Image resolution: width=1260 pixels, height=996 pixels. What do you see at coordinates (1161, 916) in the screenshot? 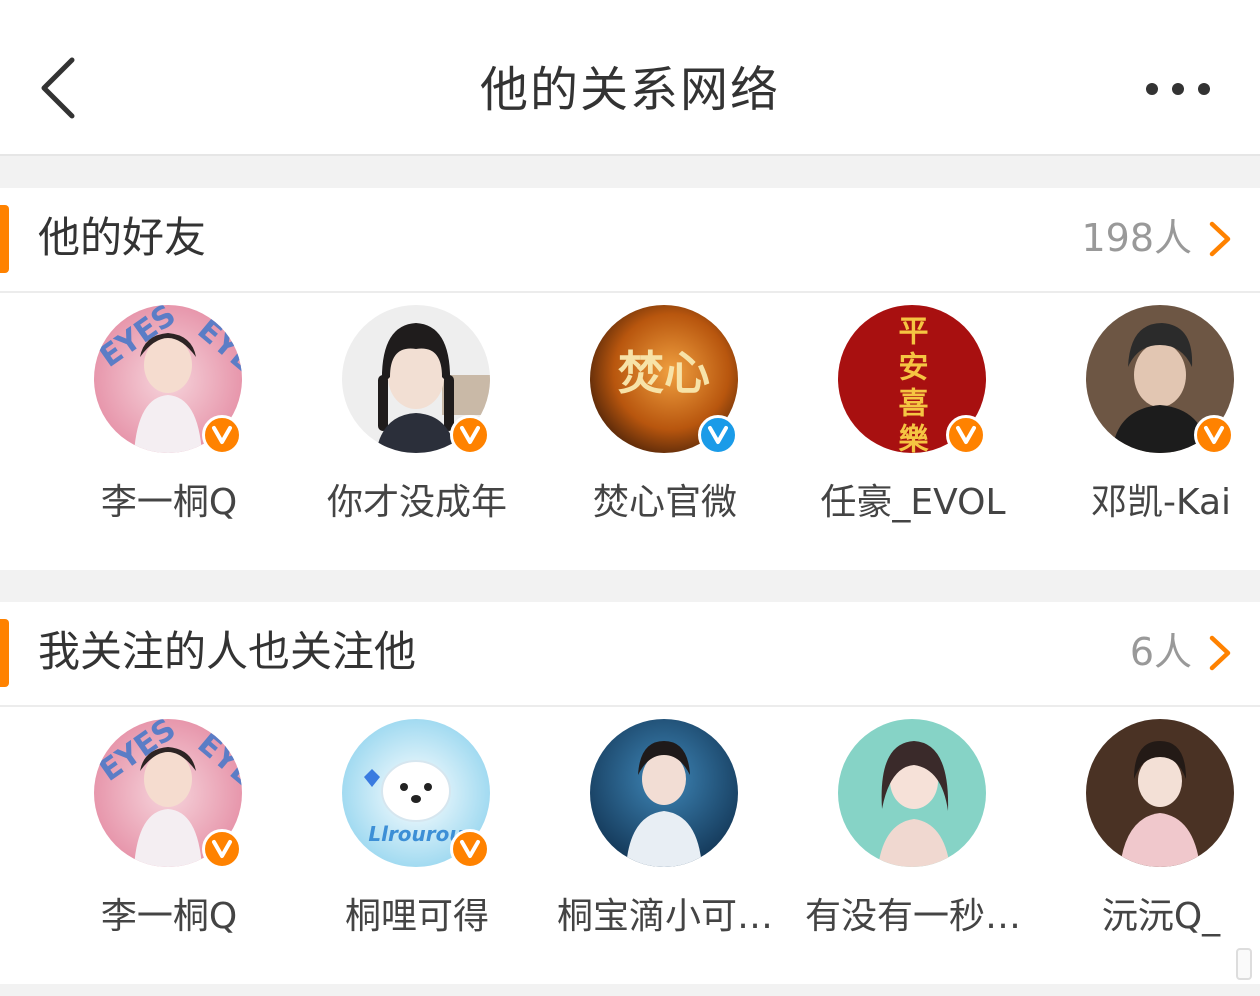
I see `user-name: 沅沅Q_` at bounding box center [1161, 916].